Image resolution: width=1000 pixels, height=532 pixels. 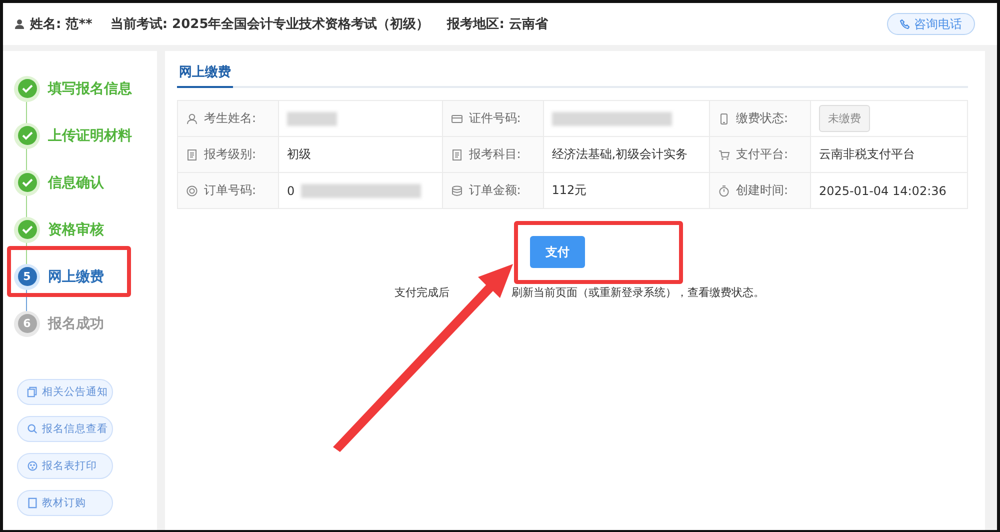 I want to click on field-label: 订单金额:, so click(x=494, y=190).